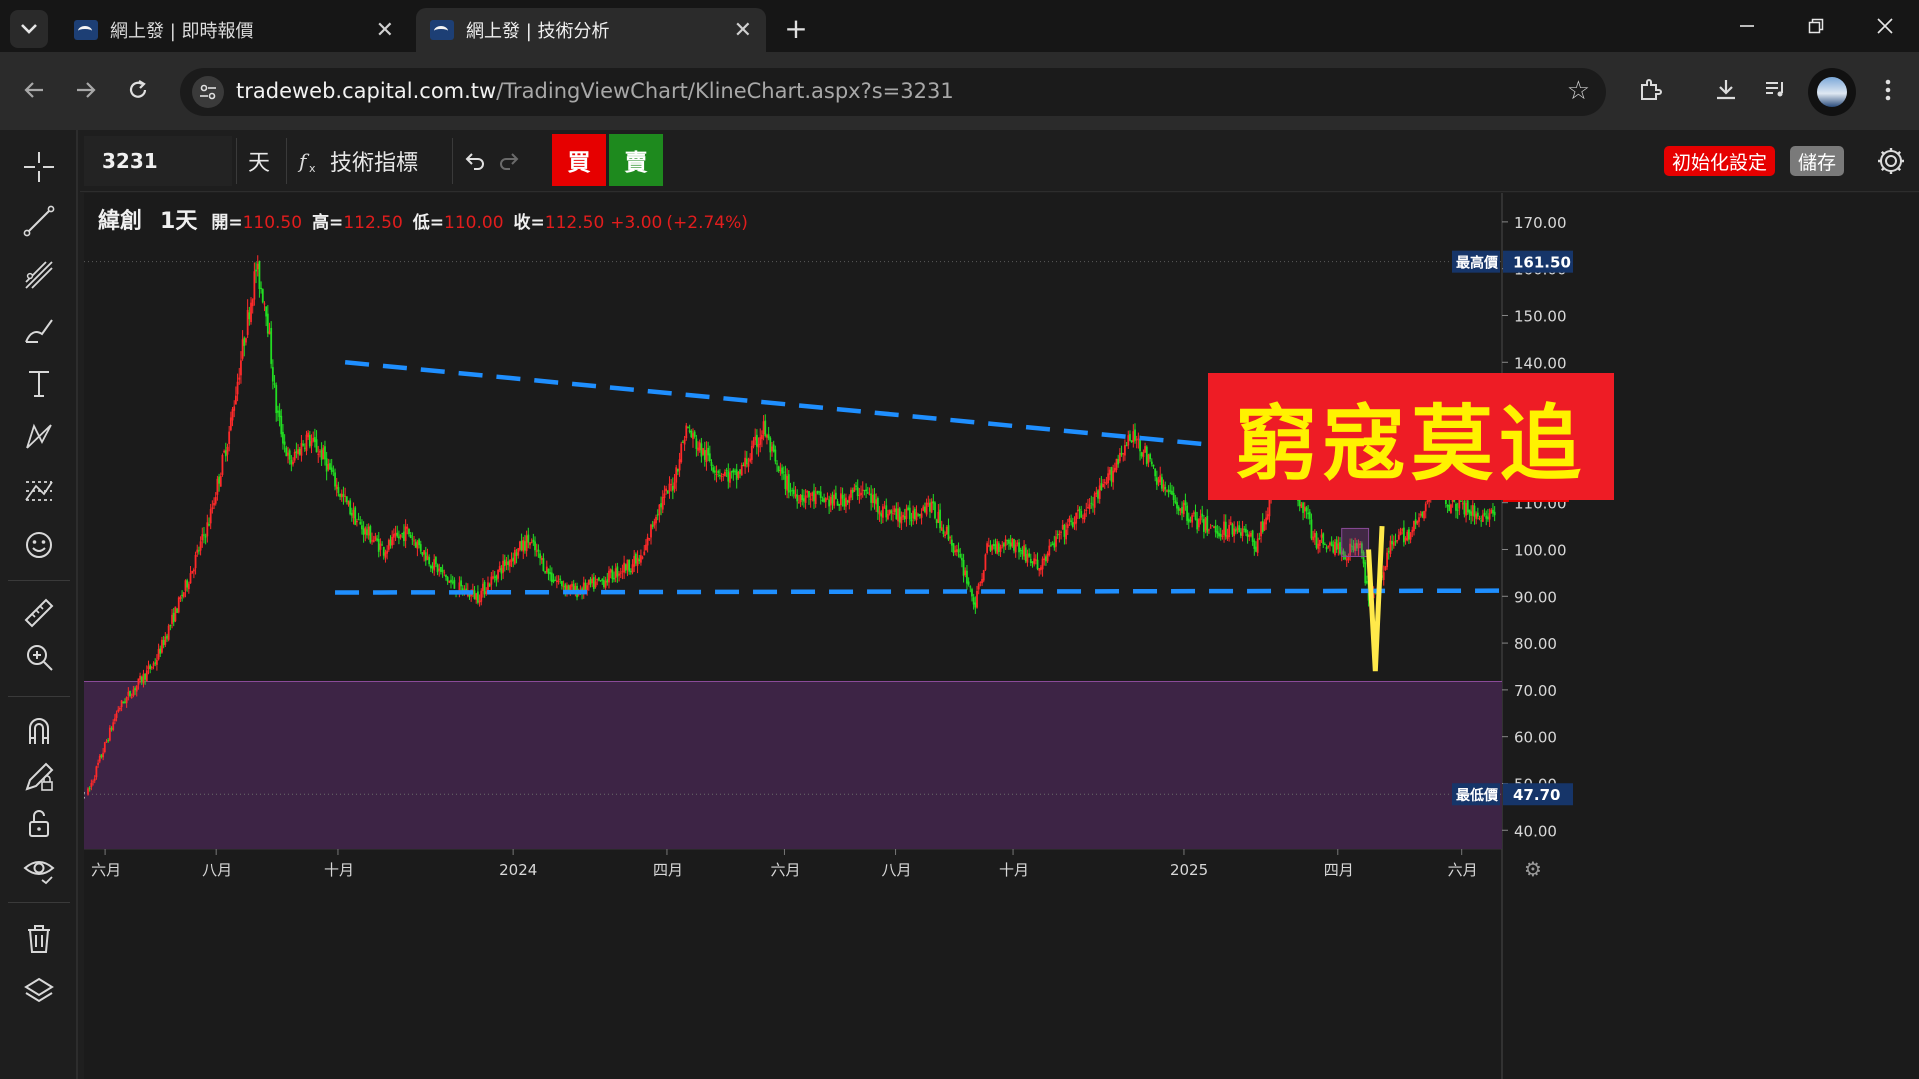 The width and height of the screenshot is (1919, 1079). Describe the element at coordinates (39, 221) in the screenshot. I see `trend-line-icon` at that location.